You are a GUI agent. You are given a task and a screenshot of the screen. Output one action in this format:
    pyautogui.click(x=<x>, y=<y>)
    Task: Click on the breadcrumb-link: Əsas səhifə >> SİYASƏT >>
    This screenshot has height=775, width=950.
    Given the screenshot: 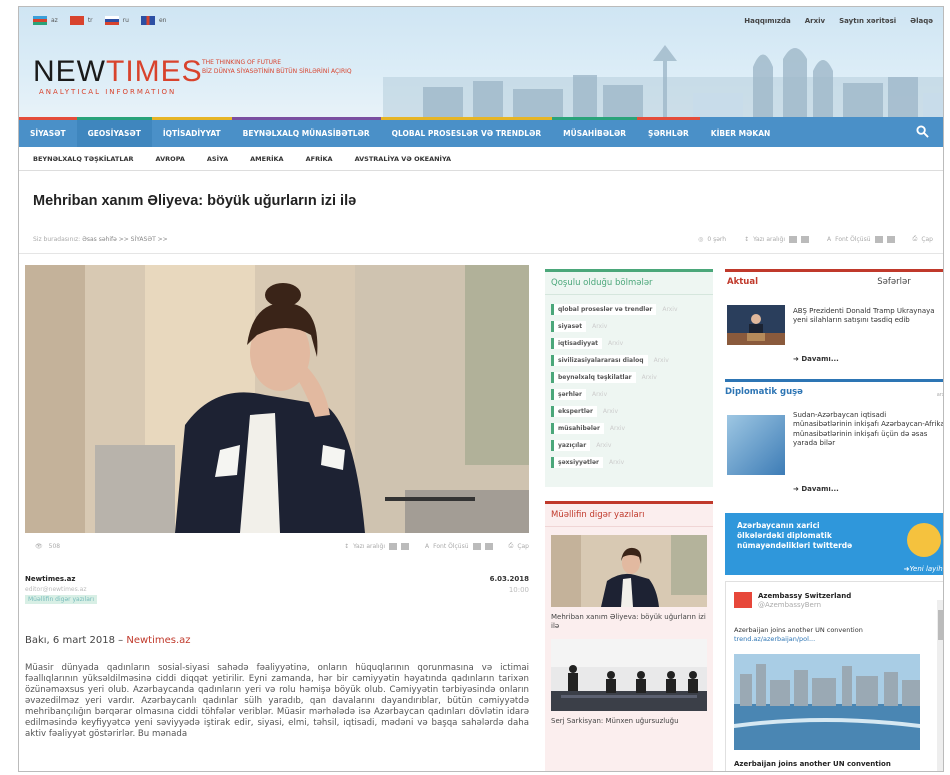 What is the action you would take?
    pyautogui.click(x=125, y=239)
    